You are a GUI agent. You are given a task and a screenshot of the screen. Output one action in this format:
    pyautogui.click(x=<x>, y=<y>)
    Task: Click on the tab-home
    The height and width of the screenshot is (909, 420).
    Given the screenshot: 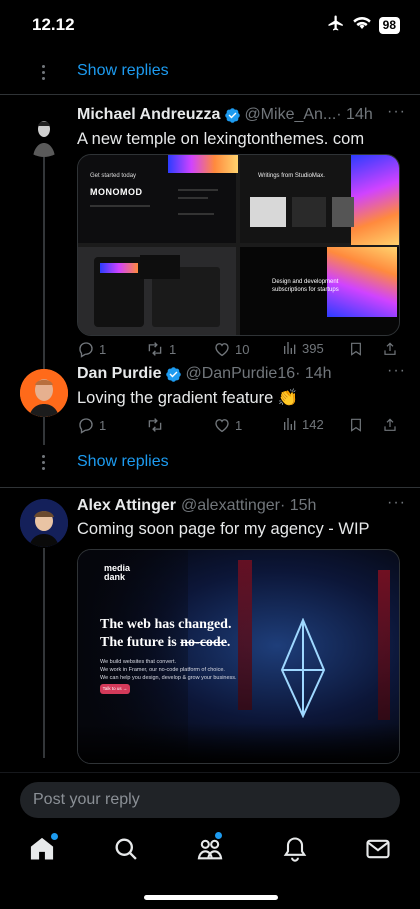 What is the action you would take?
    pyautogui.click(x=43, y=848)
    